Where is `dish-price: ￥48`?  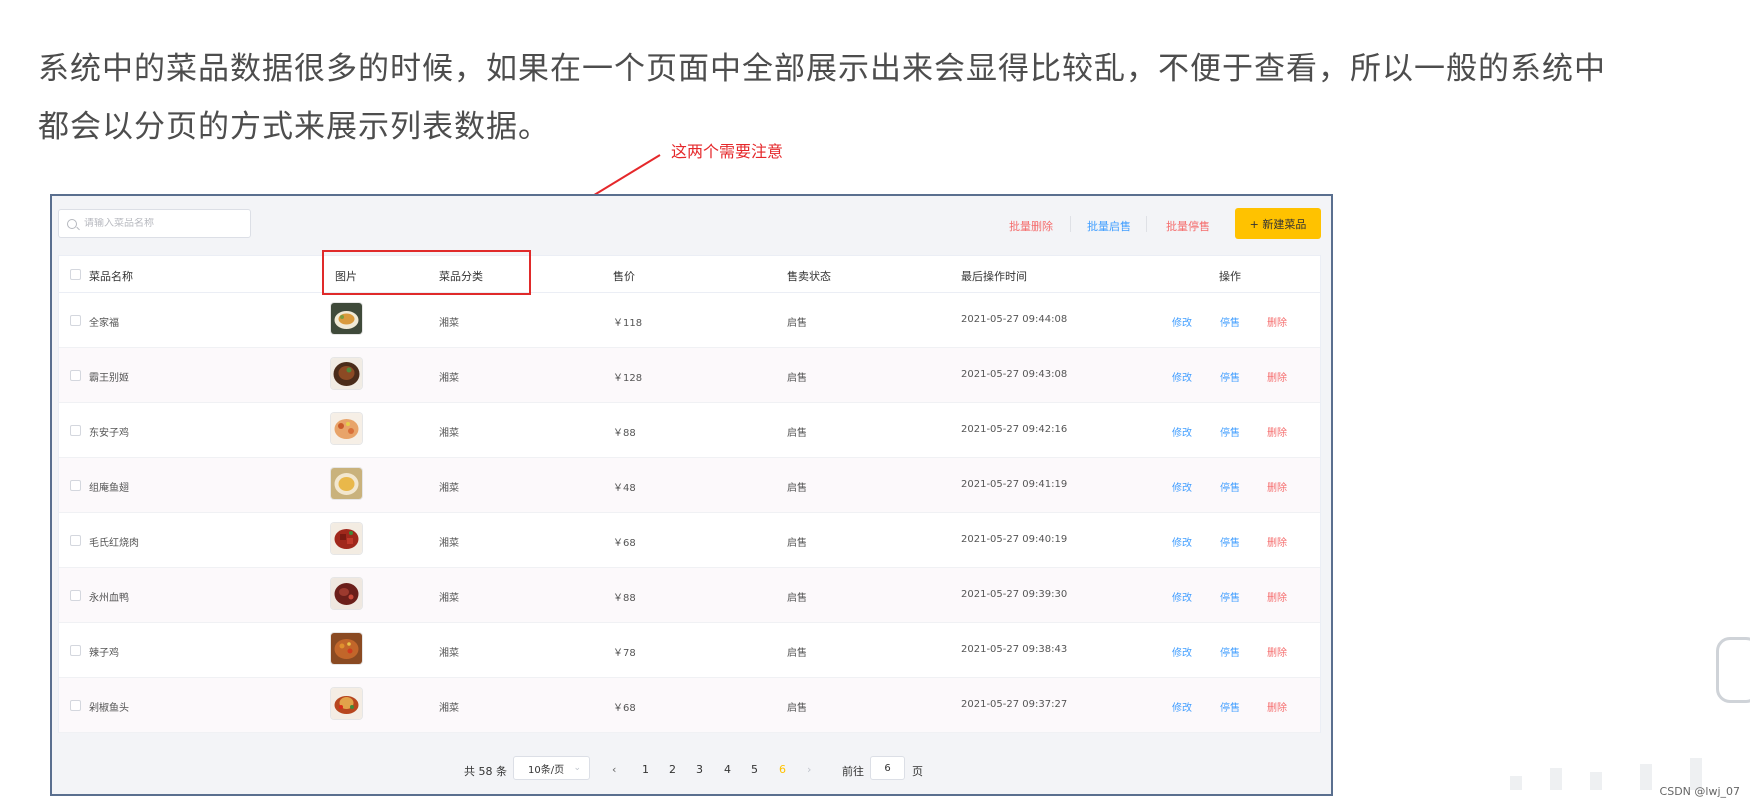 dish-price: ￥48 is located at coordinates (624, 488).